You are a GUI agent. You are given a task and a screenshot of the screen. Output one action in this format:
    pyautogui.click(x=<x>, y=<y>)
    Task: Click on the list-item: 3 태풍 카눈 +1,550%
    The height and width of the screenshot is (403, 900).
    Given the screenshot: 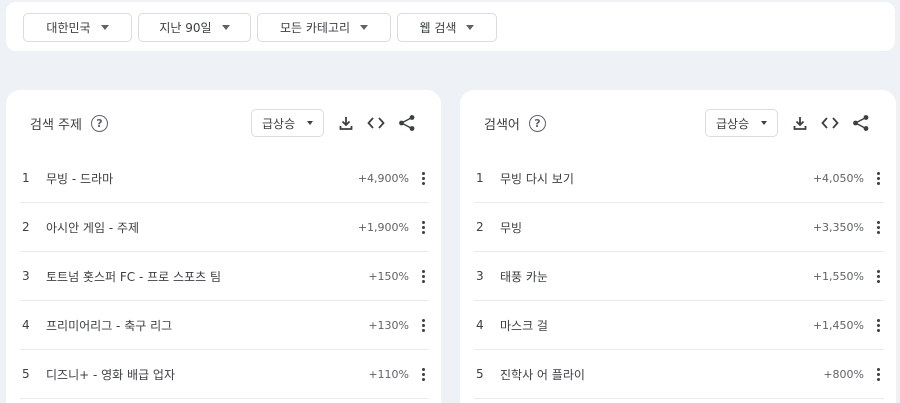 What is the action you would take?
    pyautogui.click(x=679, y=276)
    